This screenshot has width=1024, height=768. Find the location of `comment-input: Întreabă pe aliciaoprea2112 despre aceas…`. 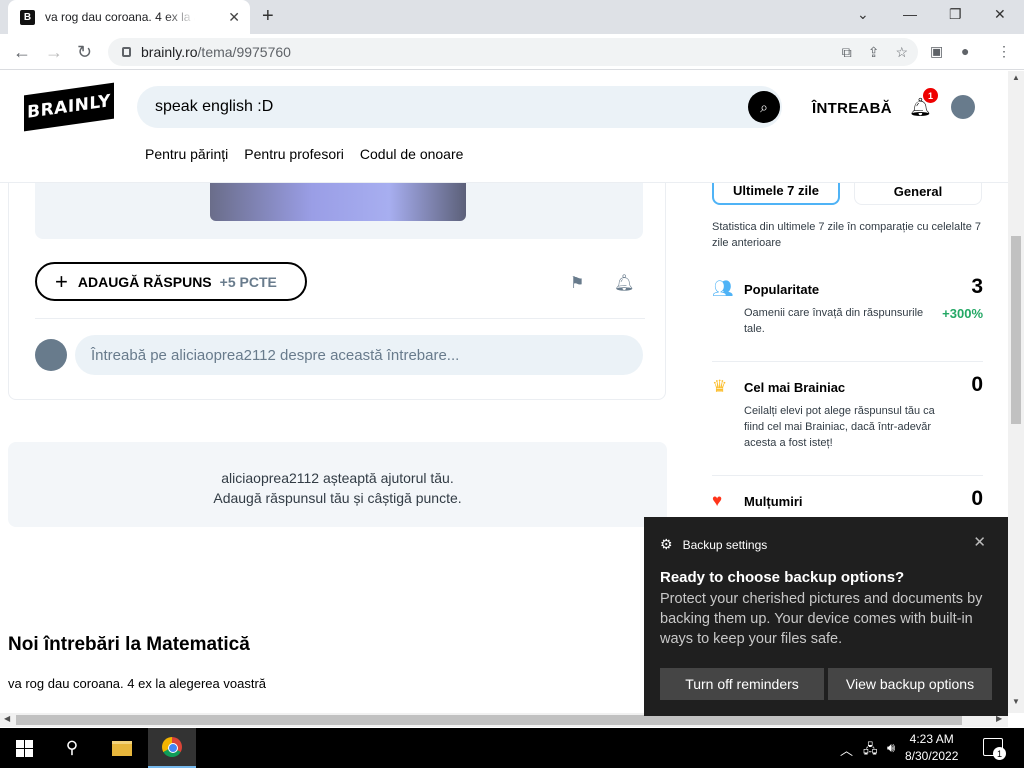

comment-input: Întreabă pe aliciaoprea2112 despre aceas… is located at coordinates (359, 355).